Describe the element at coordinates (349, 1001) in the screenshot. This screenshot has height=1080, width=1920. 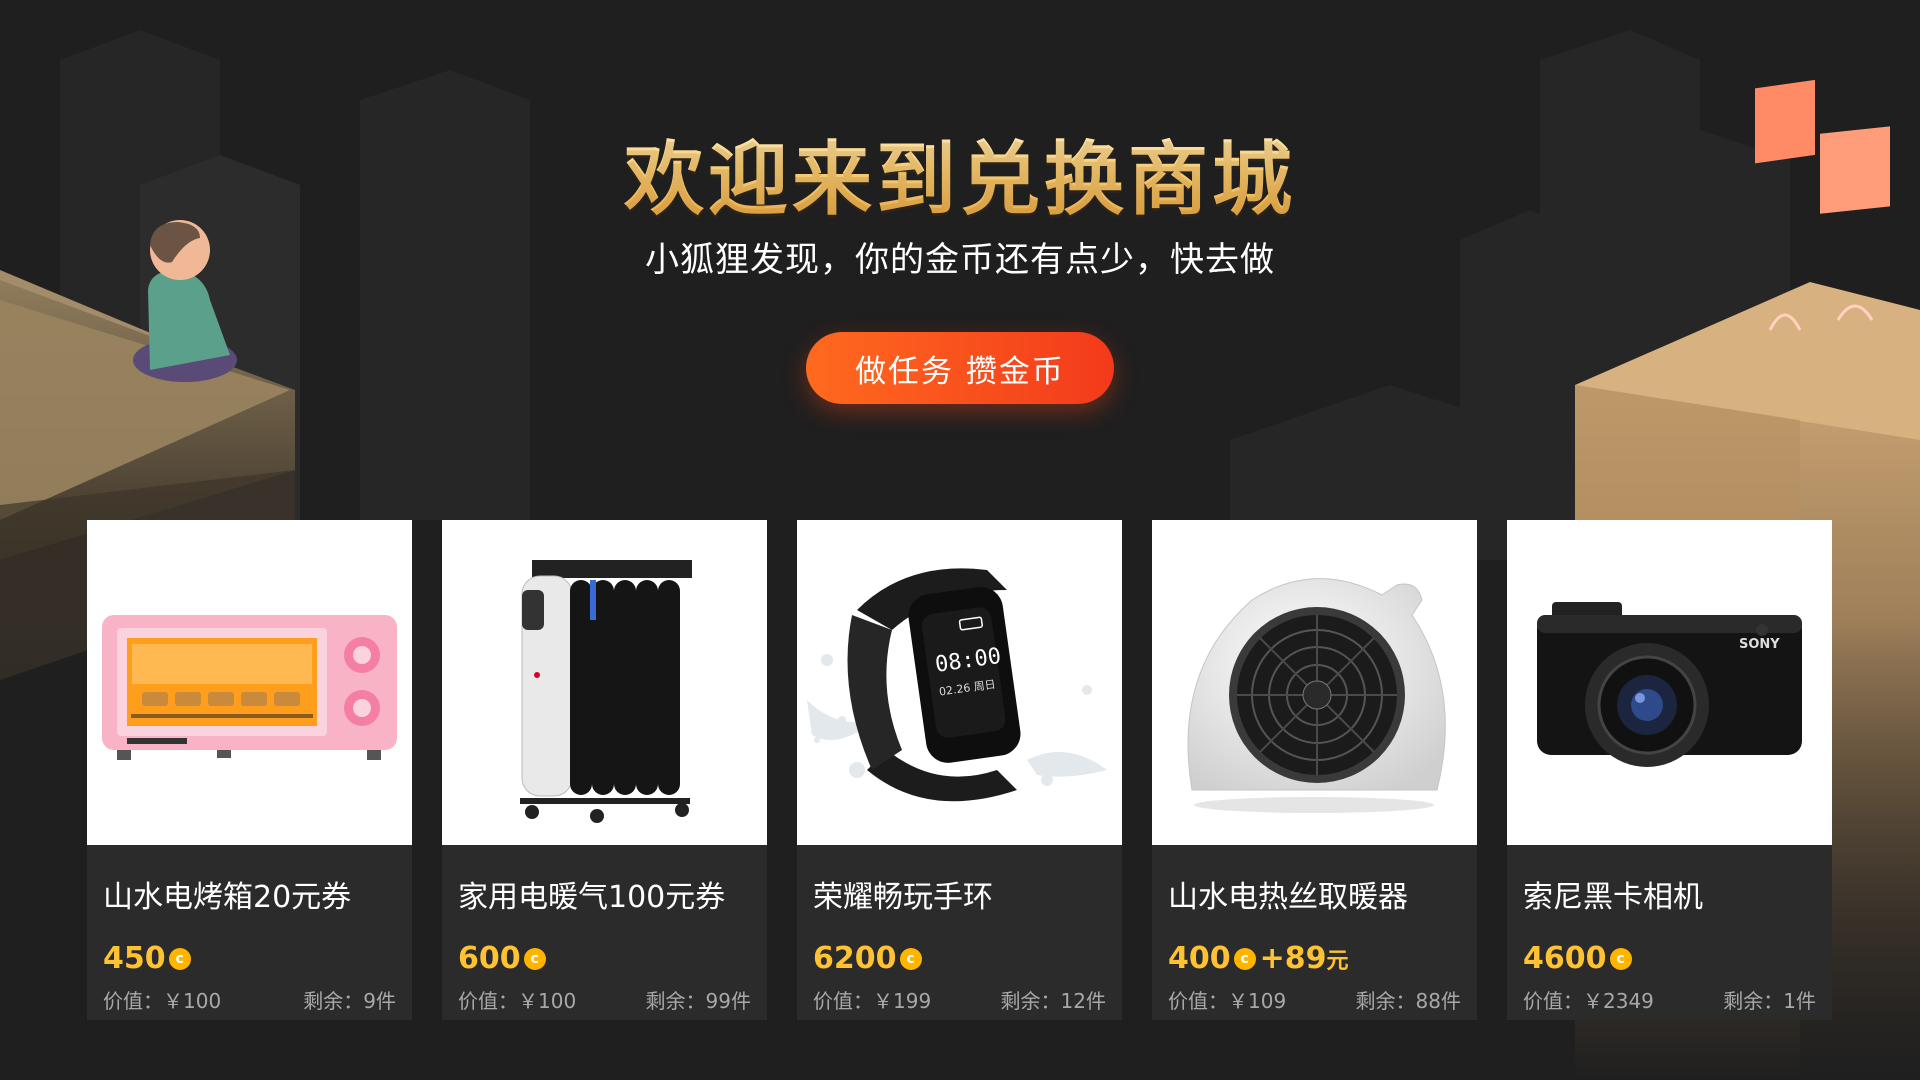
I see `product-stock: 剩余：9件` at that location.